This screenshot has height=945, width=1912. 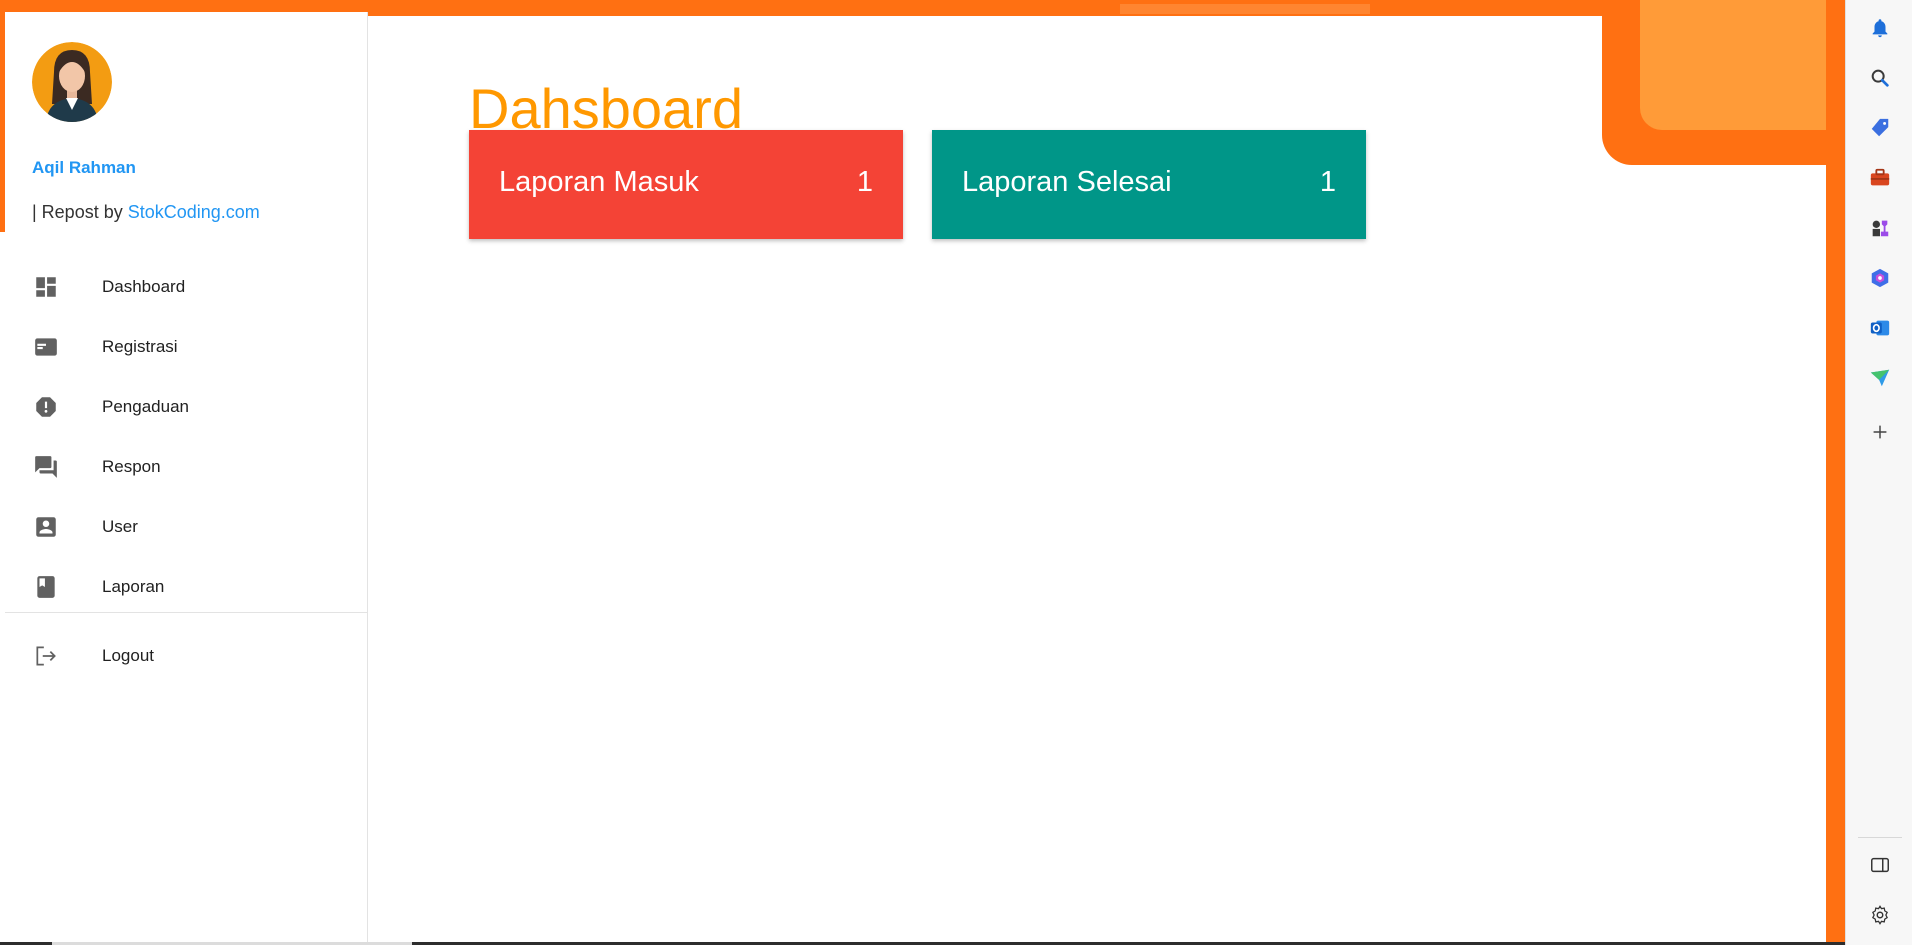 What do you see at coordinates (1880, 915) in the screenshot?
I see `settings-icon` at bounding box center [1880, 915].